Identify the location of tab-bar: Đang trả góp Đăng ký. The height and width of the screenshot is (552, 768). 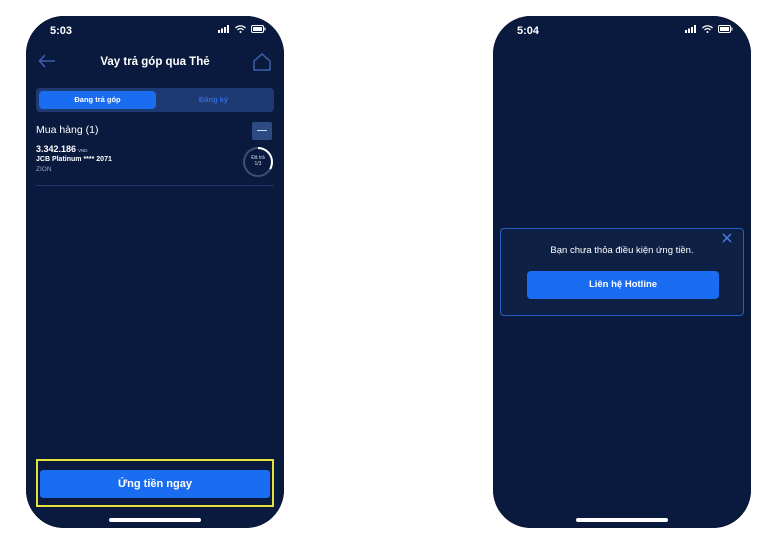
(155, 100).